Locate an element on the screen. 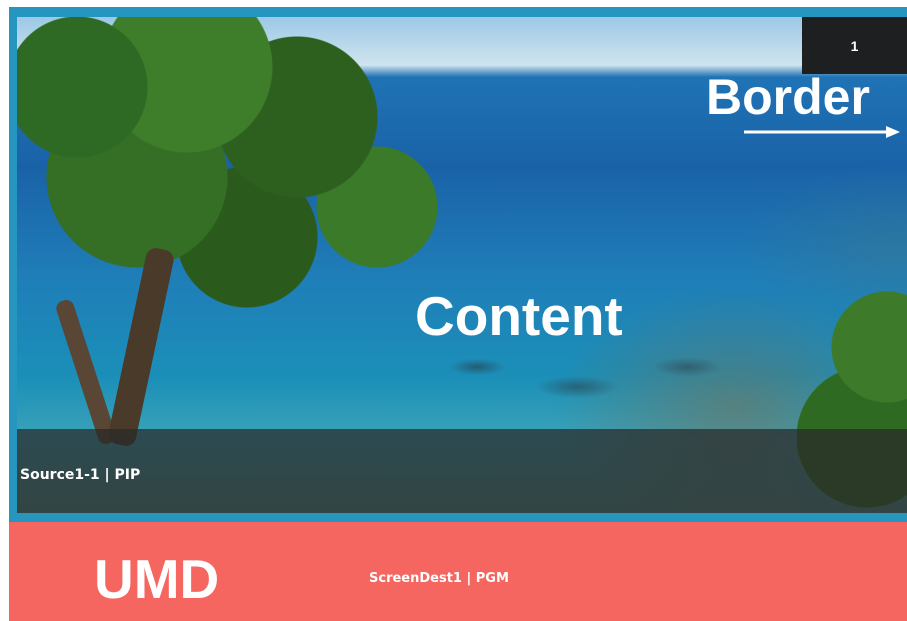 The height and width of the screenshot is (621, 907). umd-annotation: UMD is located at coordinates (157, 579).